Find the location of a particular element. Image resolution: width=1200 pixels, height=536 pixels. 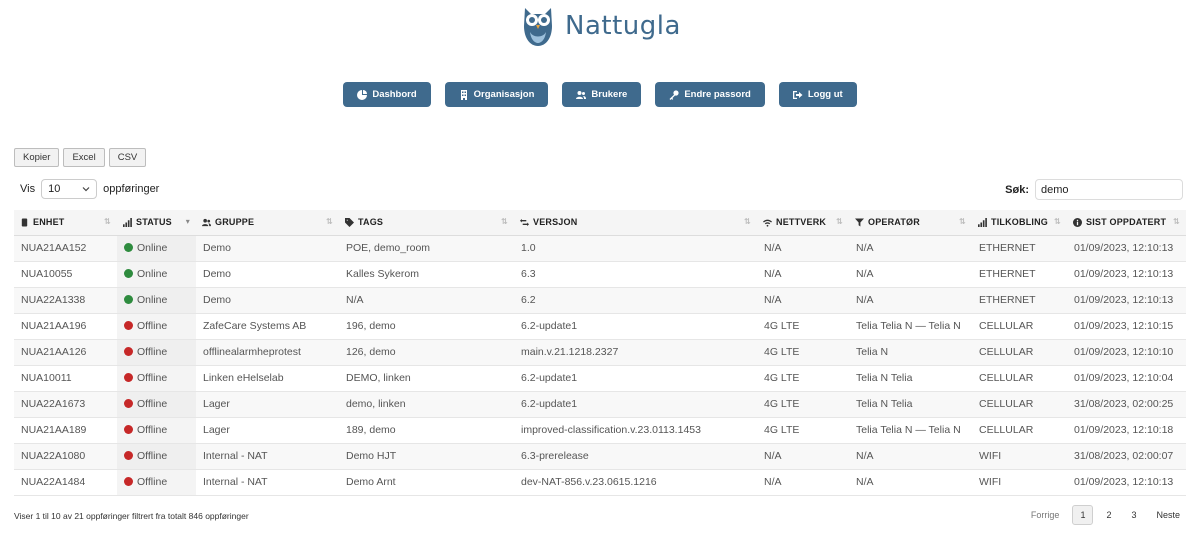

dashboard-button: Dashbord is located at coordinates (387, 94).